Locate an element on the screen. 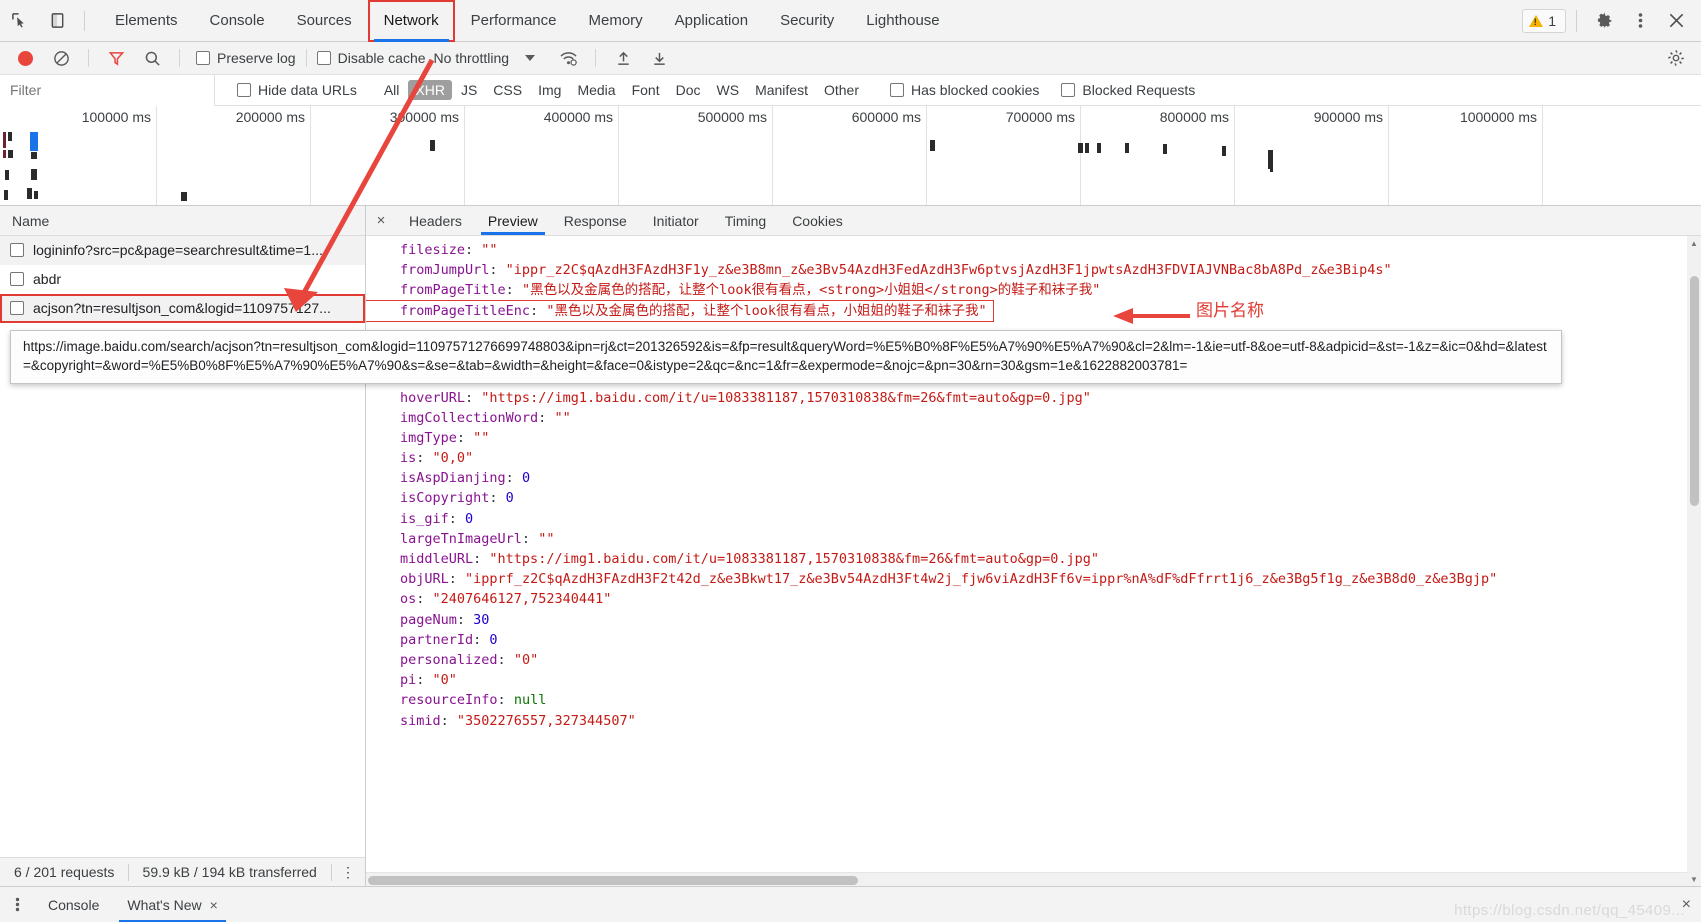 The width and height of the screenshot is (1701, 922). search-icon is located at coordinates (152, 58).